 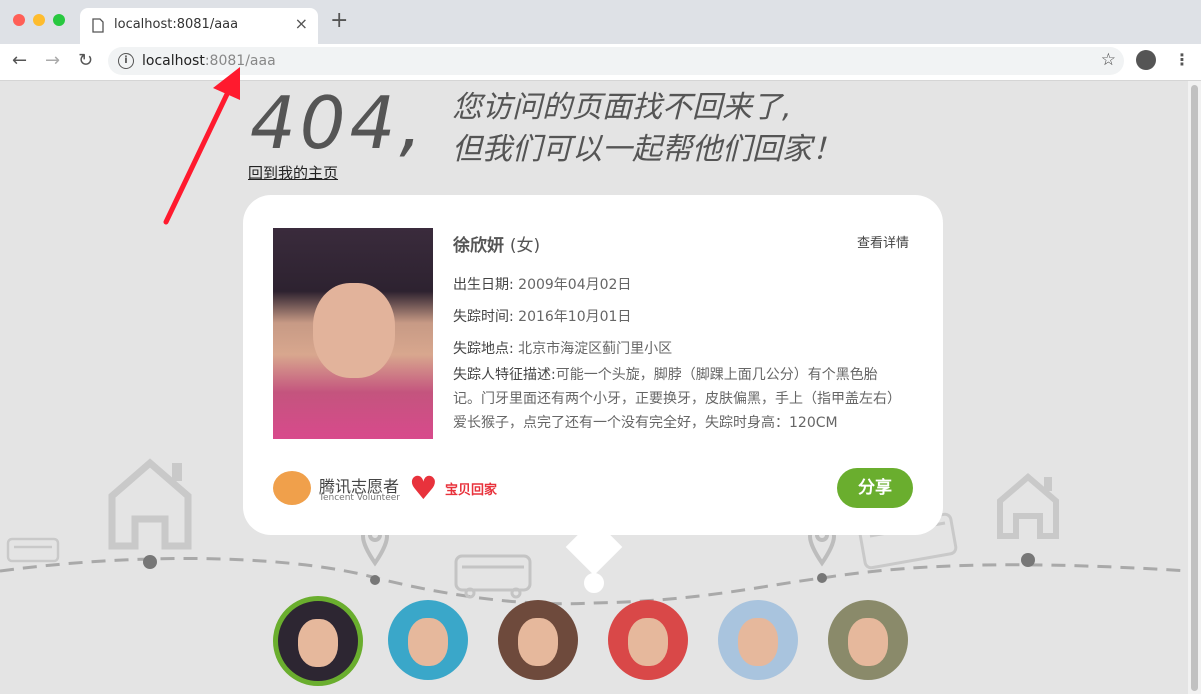 What do you see at coordinates (493, 576) in the screenshot?
I see `bus-icon-middle` at bounding box center [493, 576].